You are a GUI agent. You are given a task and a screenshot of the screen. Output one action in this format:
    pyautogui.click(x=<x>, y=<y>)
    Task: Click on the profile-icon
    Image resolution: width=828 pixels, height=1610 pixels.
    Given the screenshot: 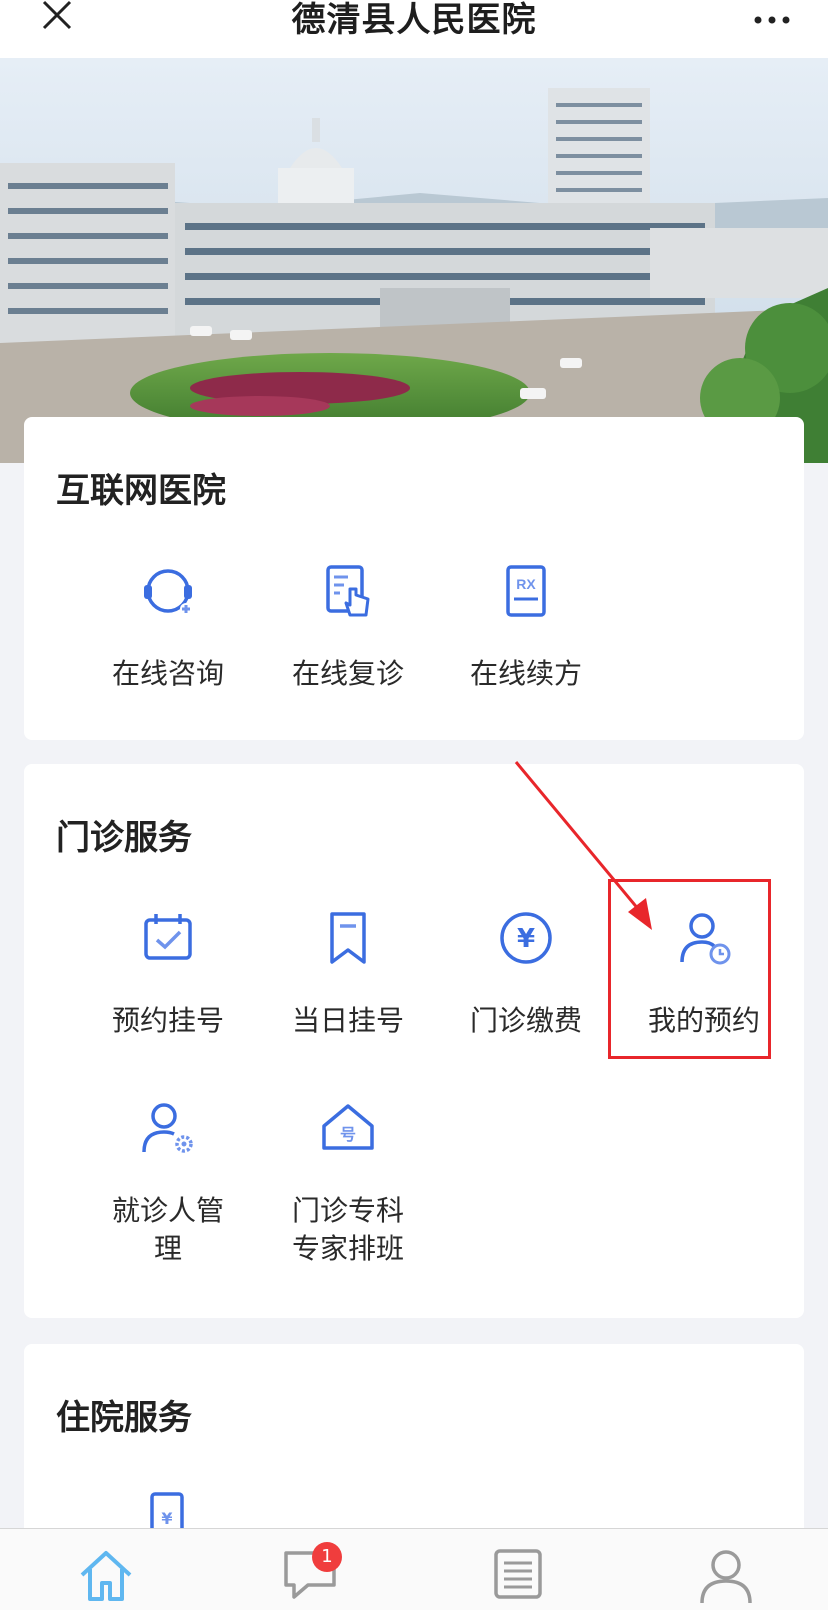 What is the action you would take?
    pyautogui.click(x=726, y=1577)
    